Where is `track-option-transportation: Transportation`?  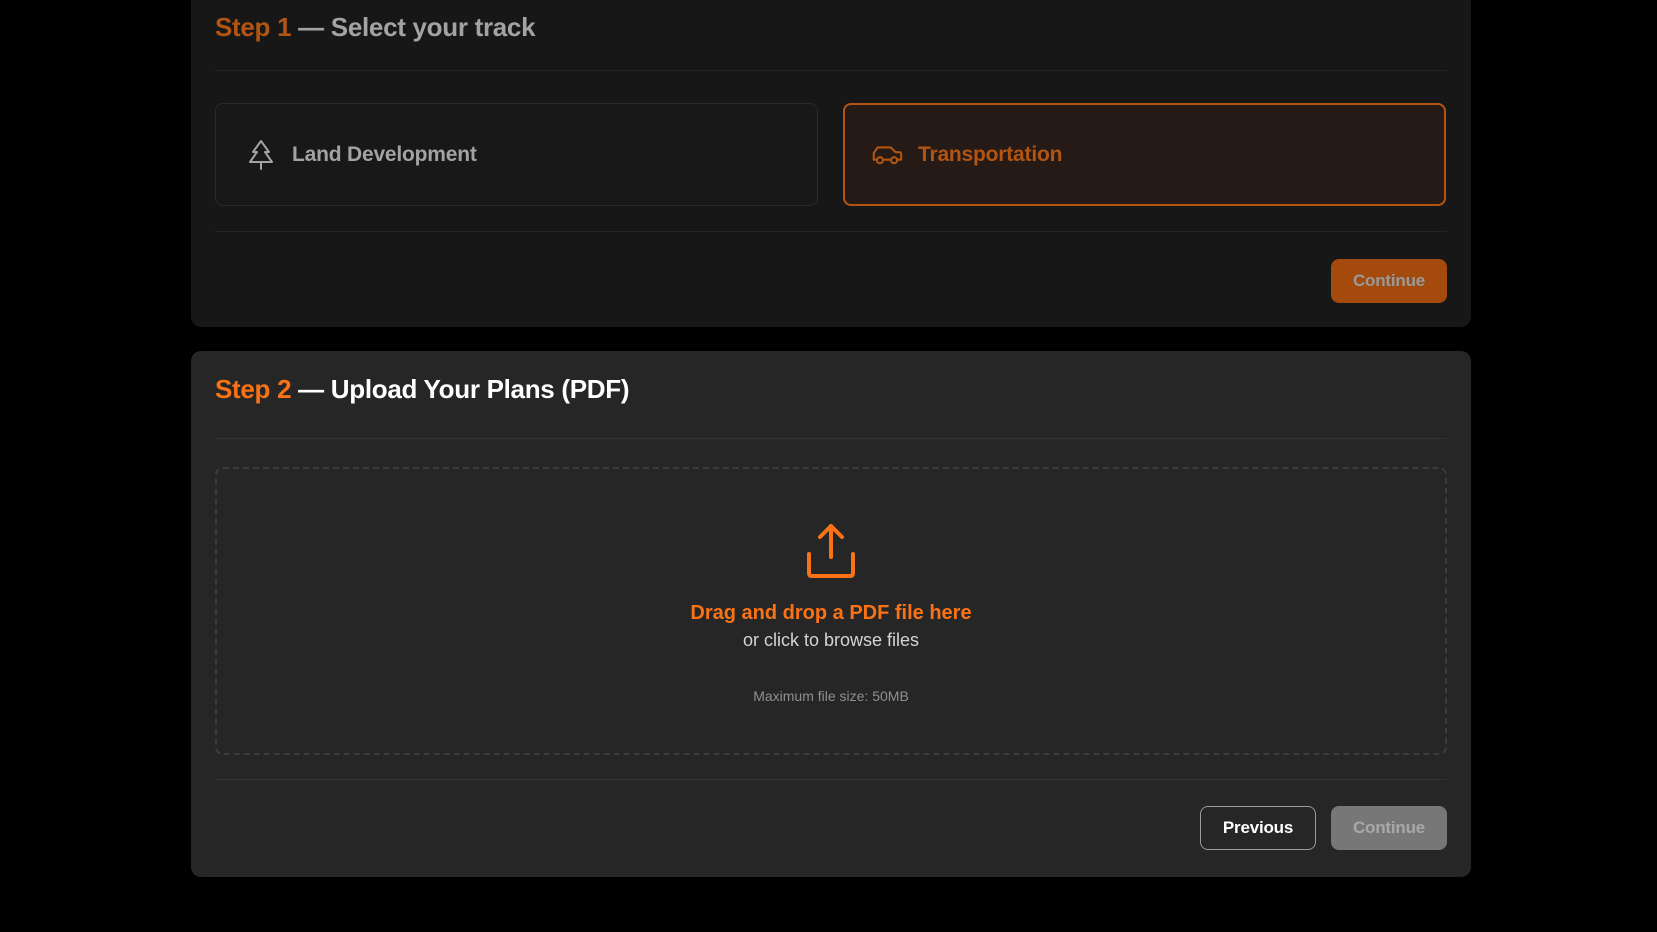
track-option-transportation: Transportation is located at coordinates (1144, 154).